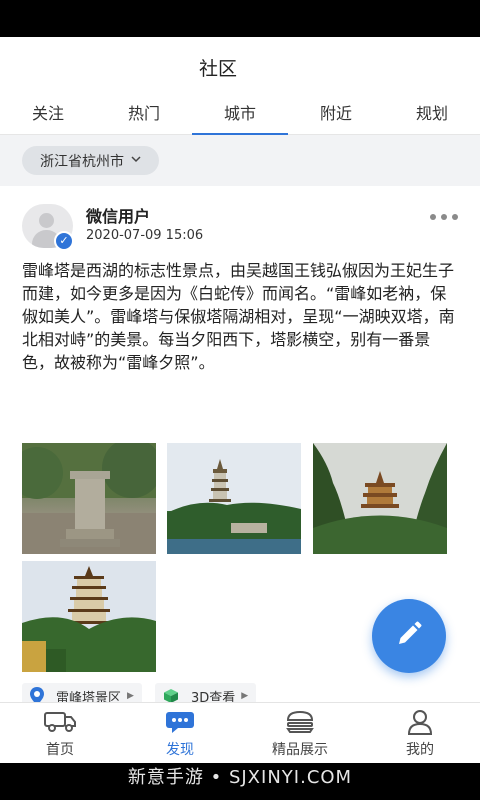 The width and height of the screenshot is (480, 800). What do you see at coordinates (380, 498) in the screenshot?
I see `photo-pagoda-trees` at bounding box center [380, 498].